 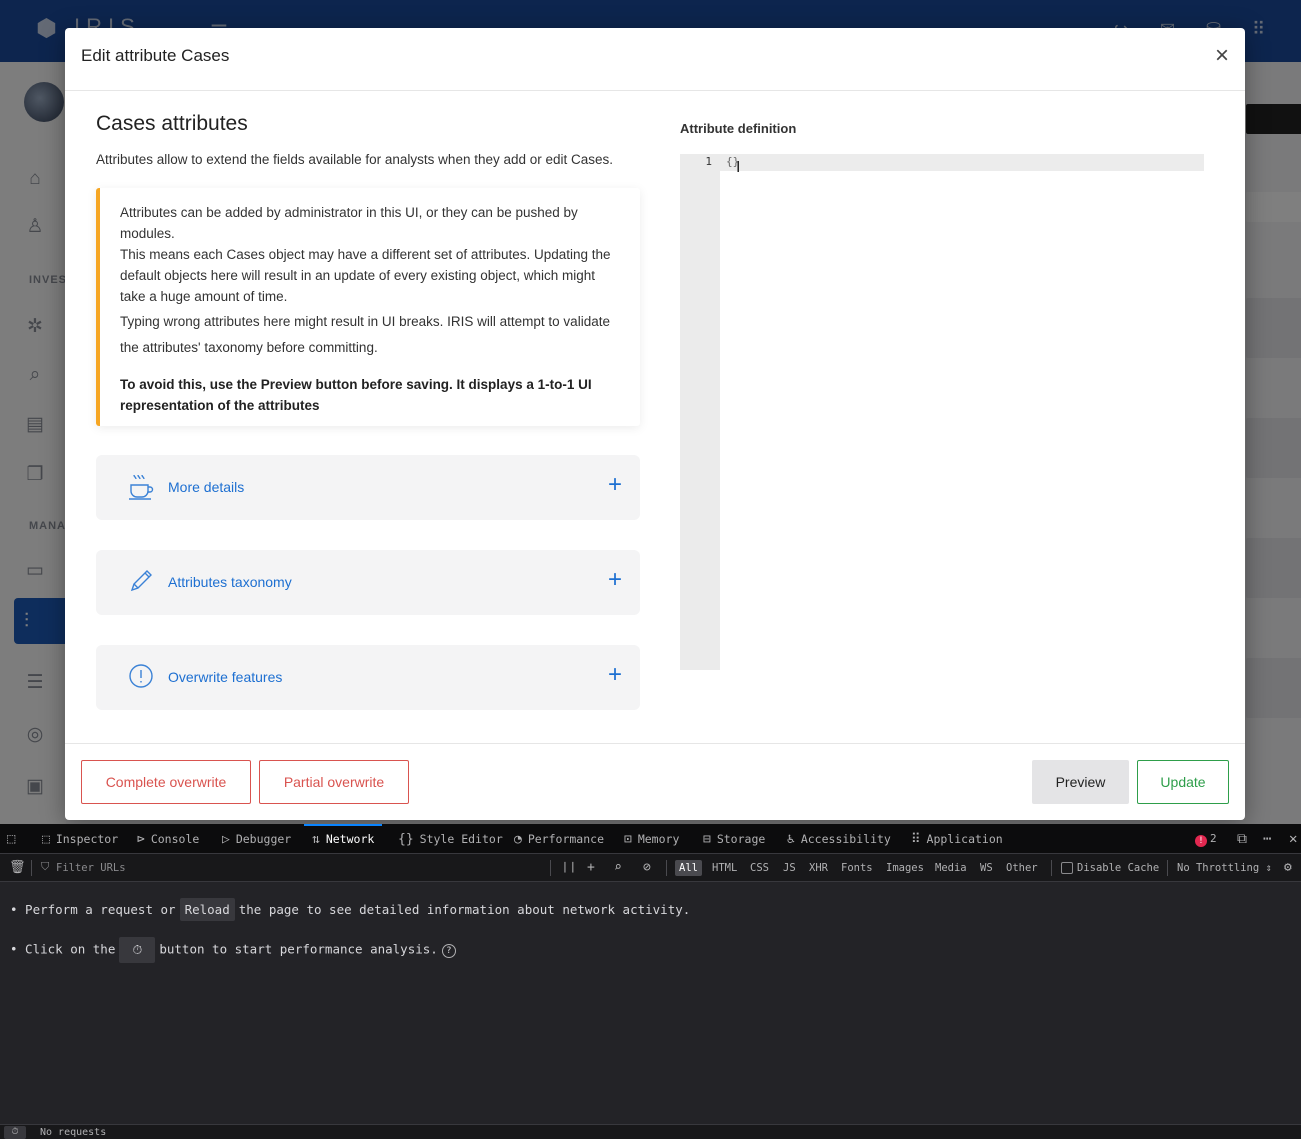 I want to click on chip-icon: ⊡, so click(x=628, y=839).